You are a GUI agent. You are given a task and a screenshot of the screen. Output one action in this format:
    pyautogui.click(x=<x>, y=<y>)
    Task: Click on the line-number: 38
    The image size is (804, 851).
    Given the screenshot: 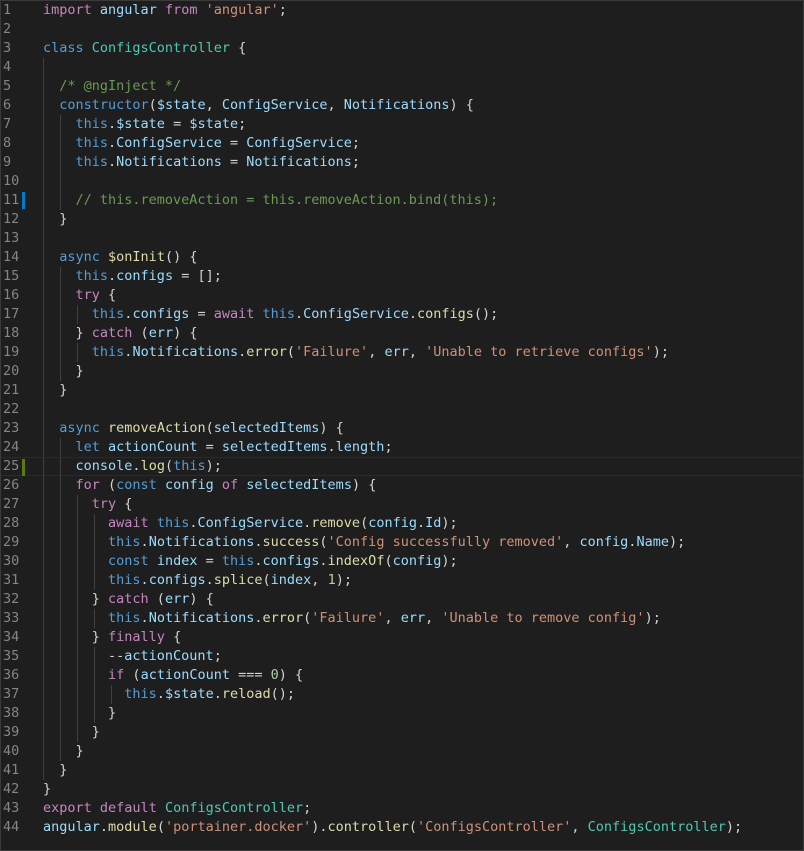 What is the action you would take?
    pyautogui.click(x=11, y=713)
    